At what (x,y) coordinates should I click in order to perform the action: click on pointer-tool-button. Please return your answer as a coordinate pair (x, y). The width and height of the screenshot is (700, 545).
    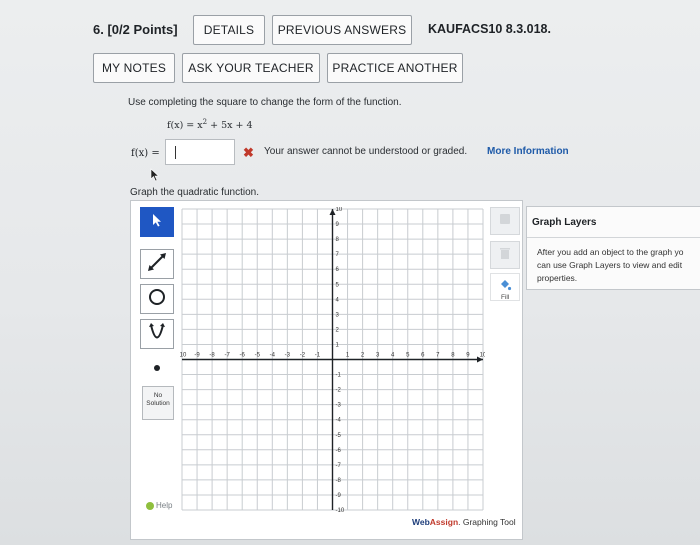
    Looking at the image, I should click on (157, 222).